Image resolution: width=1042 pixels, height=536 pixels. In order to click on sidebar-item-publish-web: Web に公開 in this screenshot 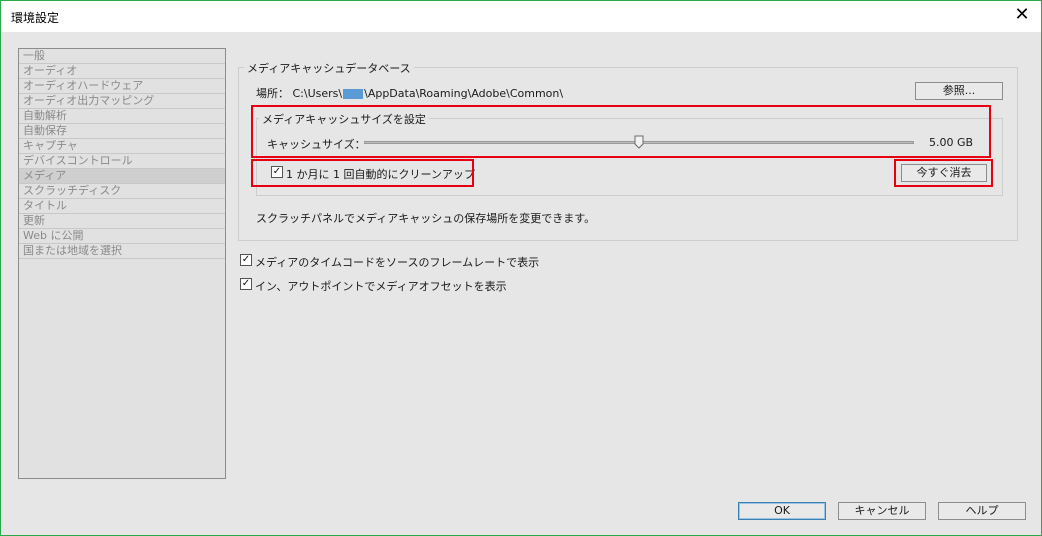, I will do `click(122, 236)`.